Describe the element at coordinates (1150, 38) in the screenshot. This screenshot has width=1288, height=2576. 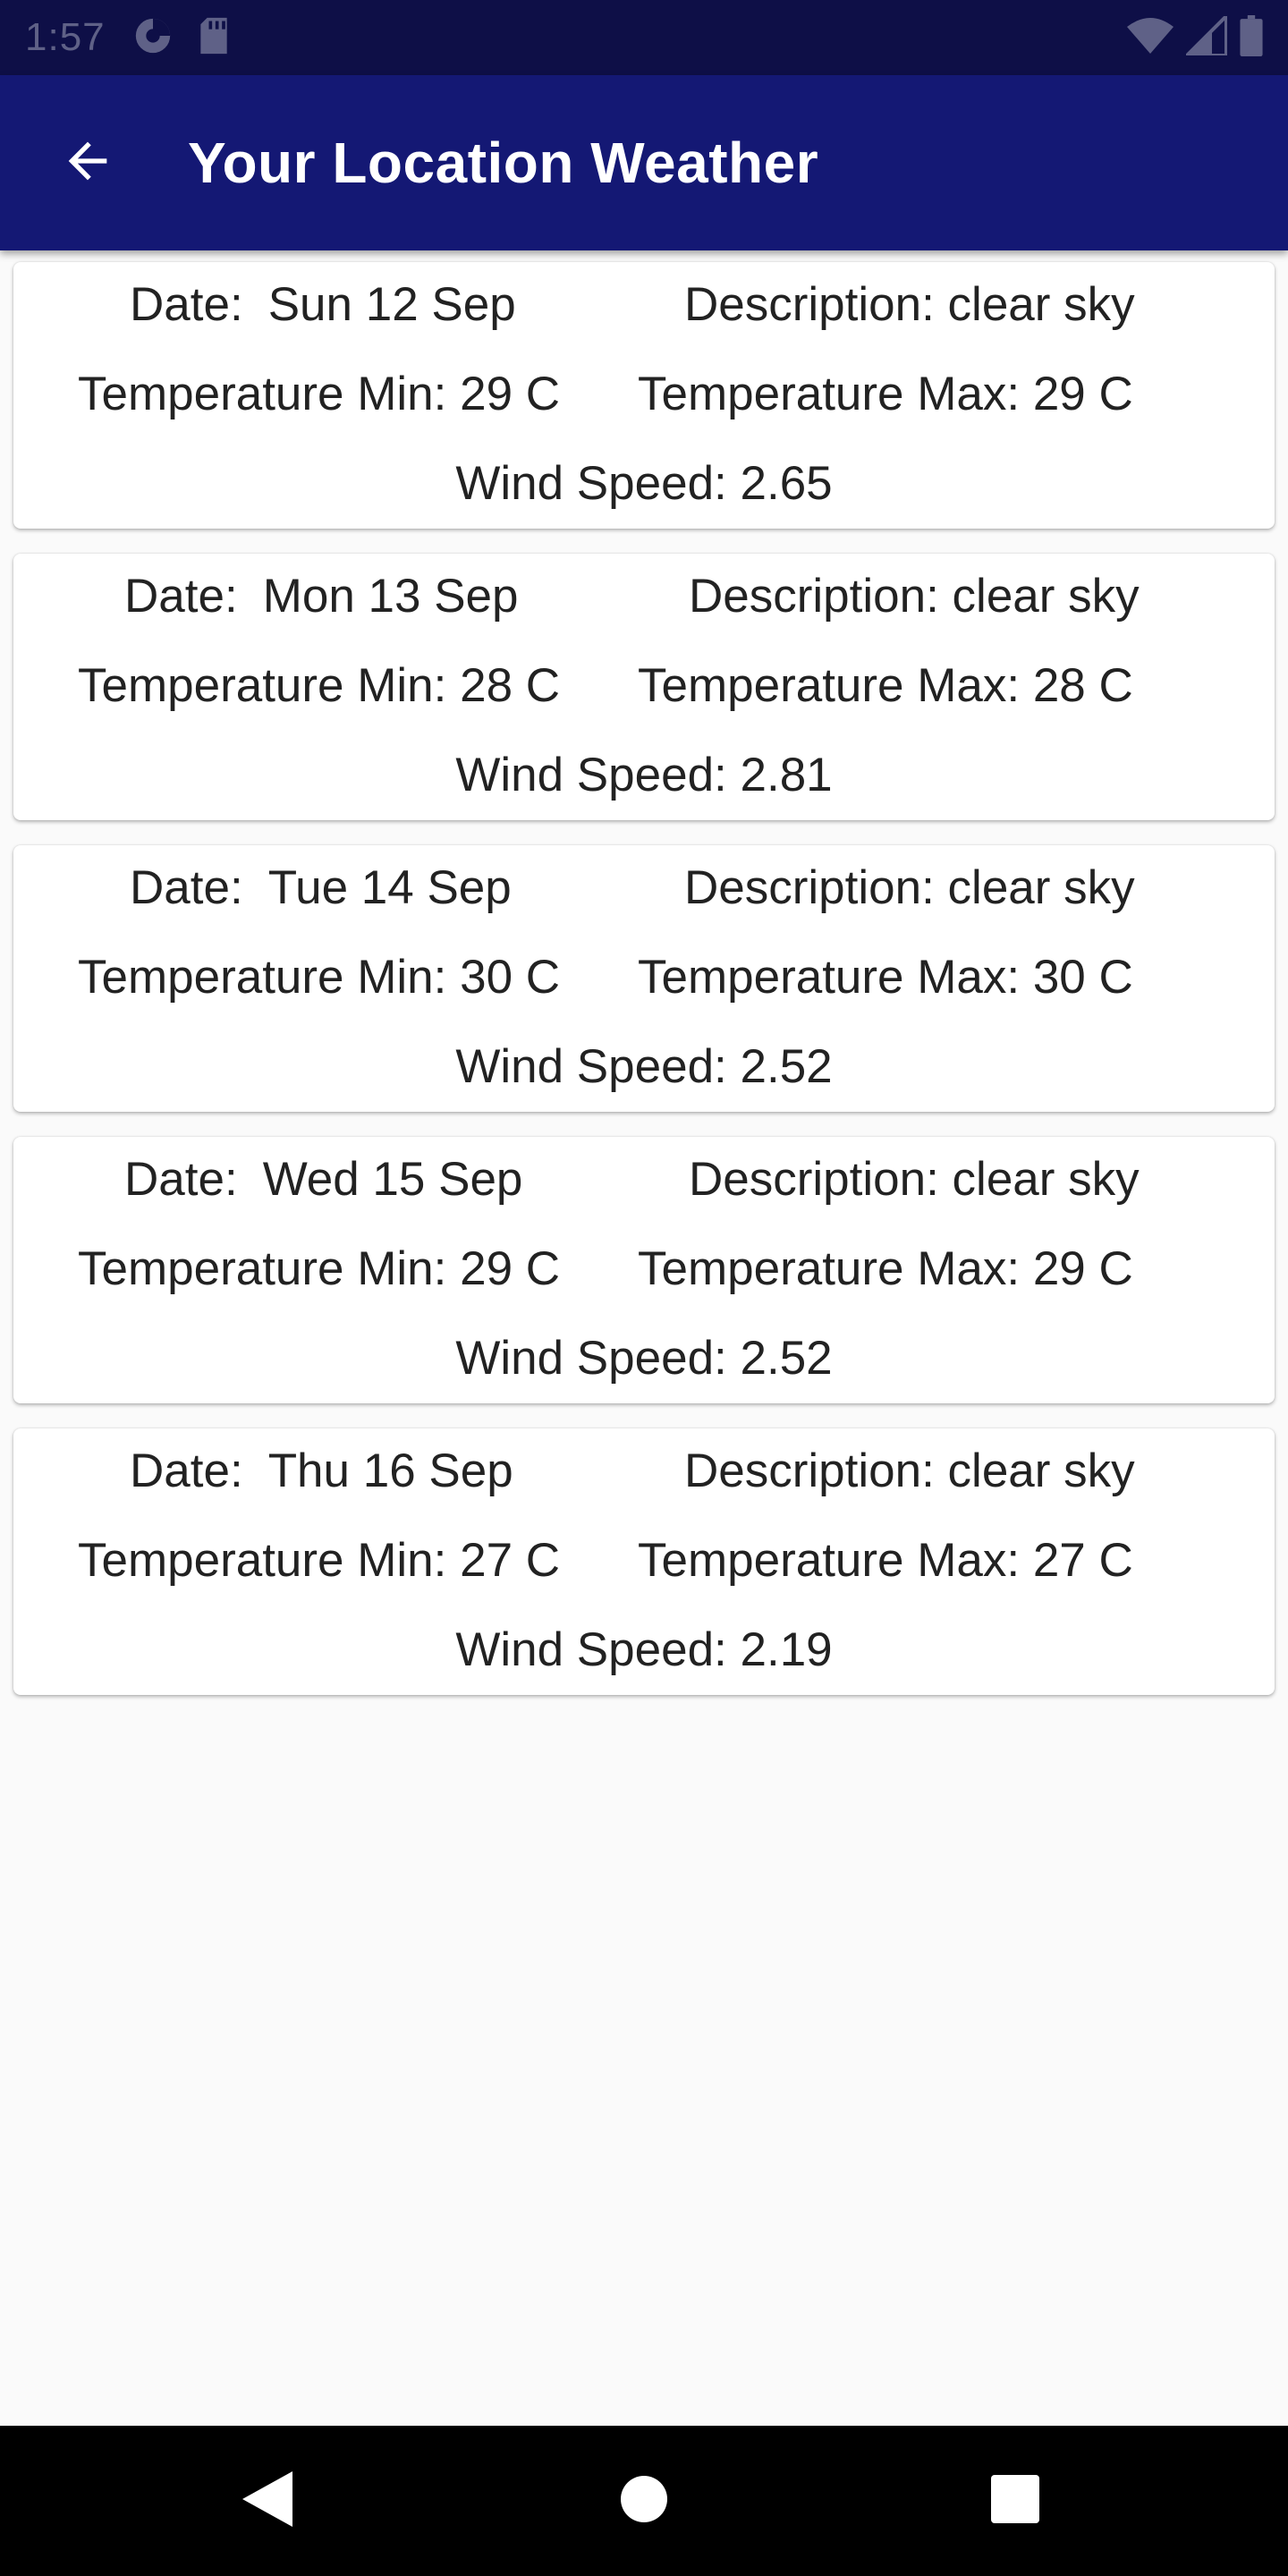
I see `wifi-icon` at that location.